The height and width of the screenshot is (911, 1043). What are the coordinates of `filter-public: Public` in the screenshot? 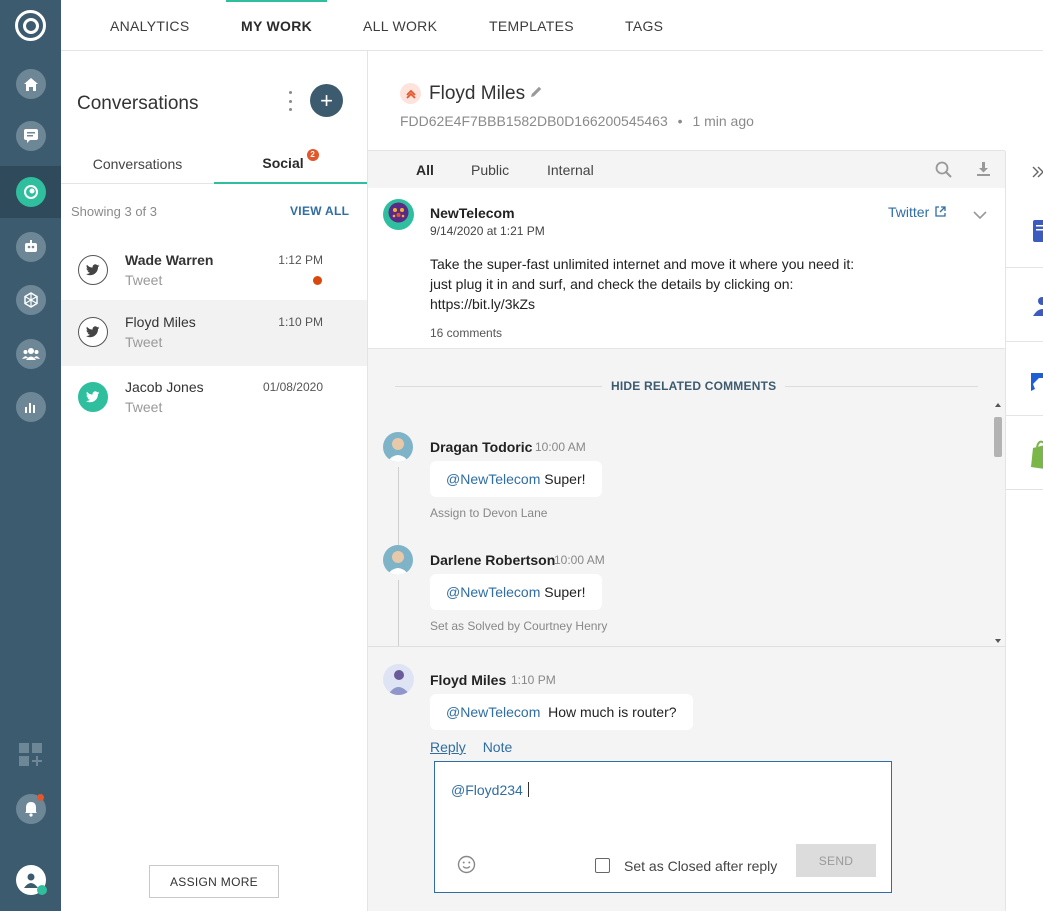 It's located at (490, 170).